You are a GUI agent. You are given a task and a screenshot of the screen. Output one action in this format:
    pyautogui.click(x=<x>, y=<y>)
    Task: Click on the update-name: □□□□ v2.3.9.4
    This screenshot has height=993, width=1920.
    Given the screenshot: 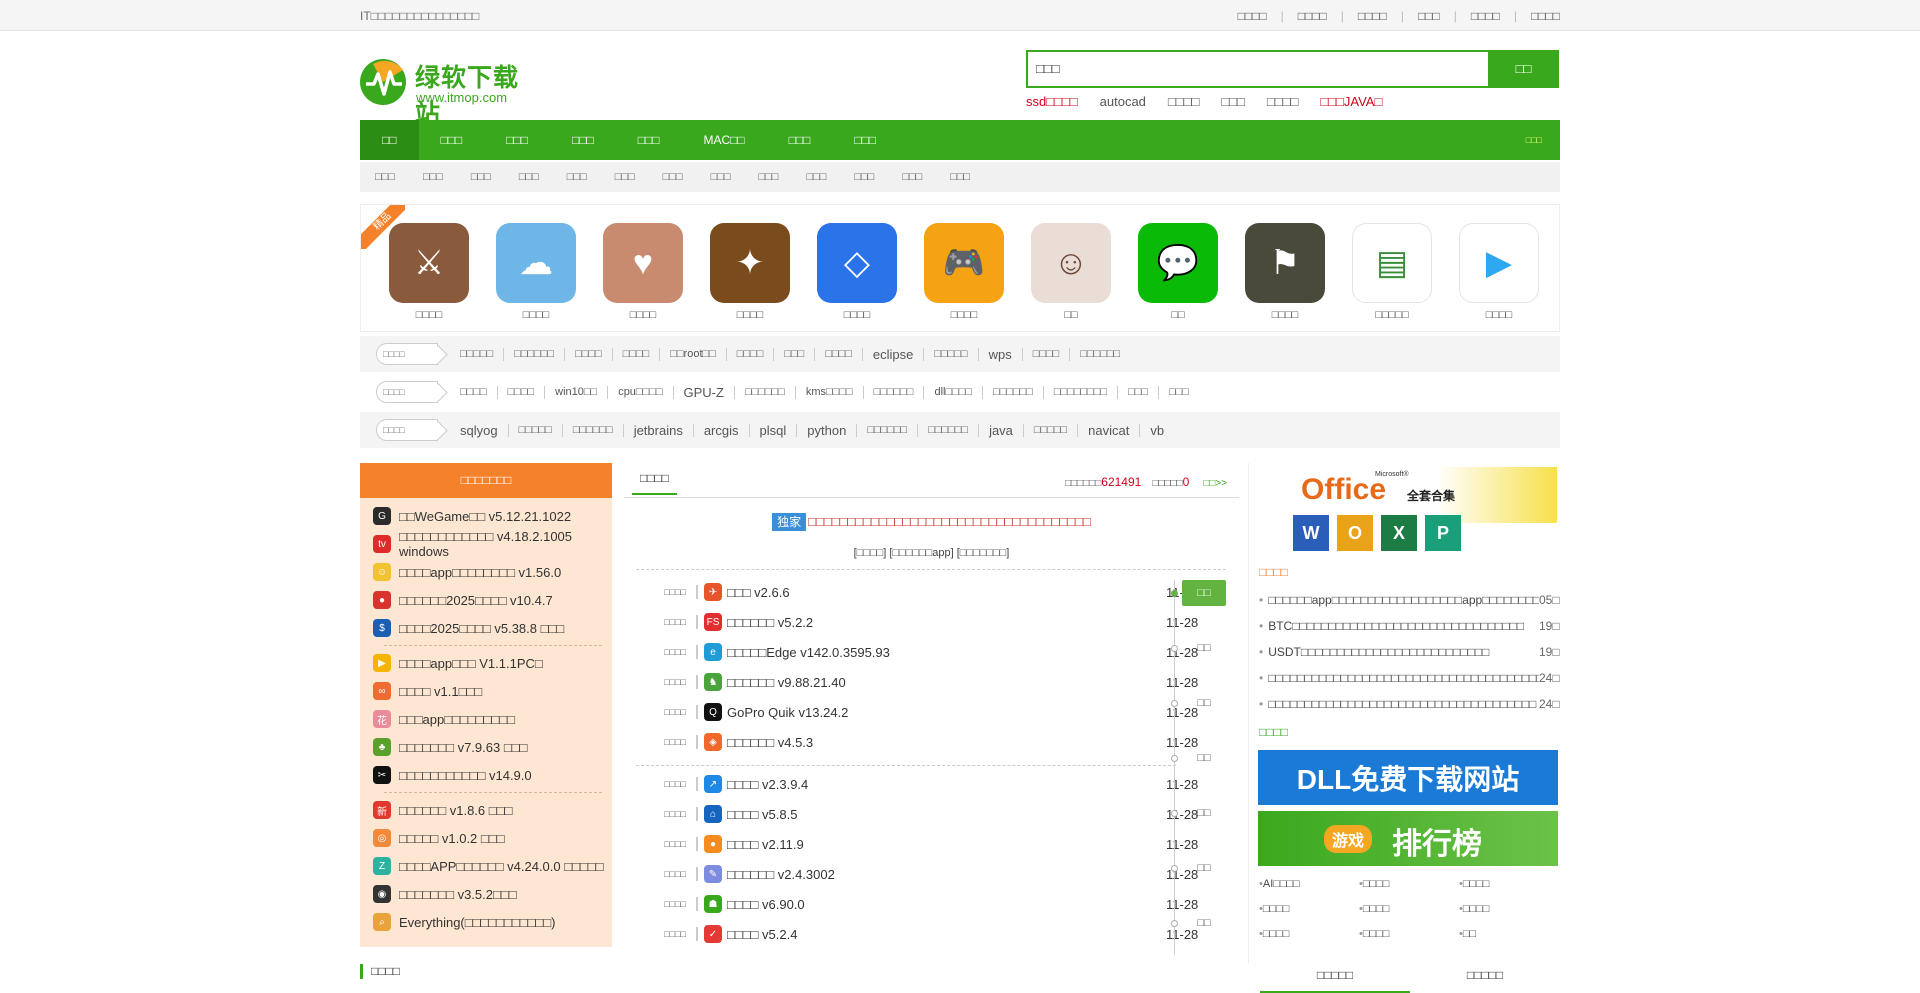 What is the action you would take?
    pyautogui.click(x=946, y=784)
    